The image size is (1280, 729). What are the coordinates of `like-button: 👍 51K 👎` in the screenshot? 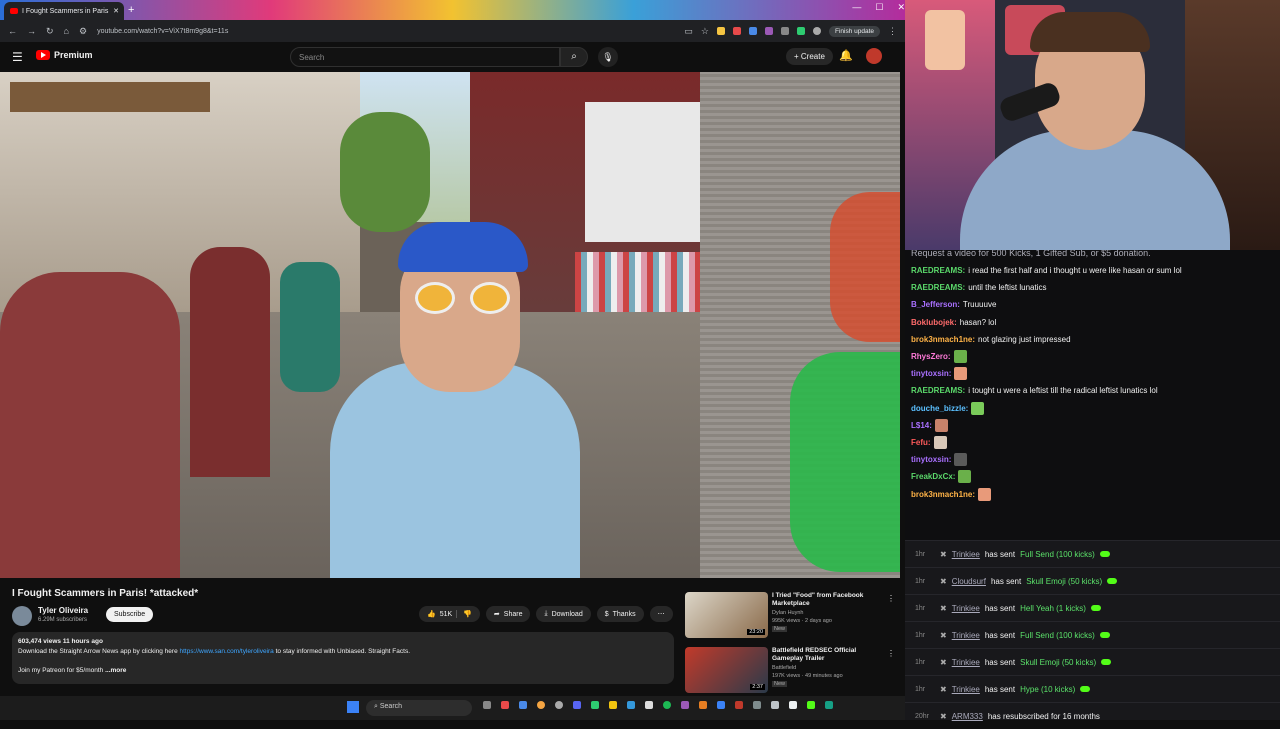 It's located at (449, 614).